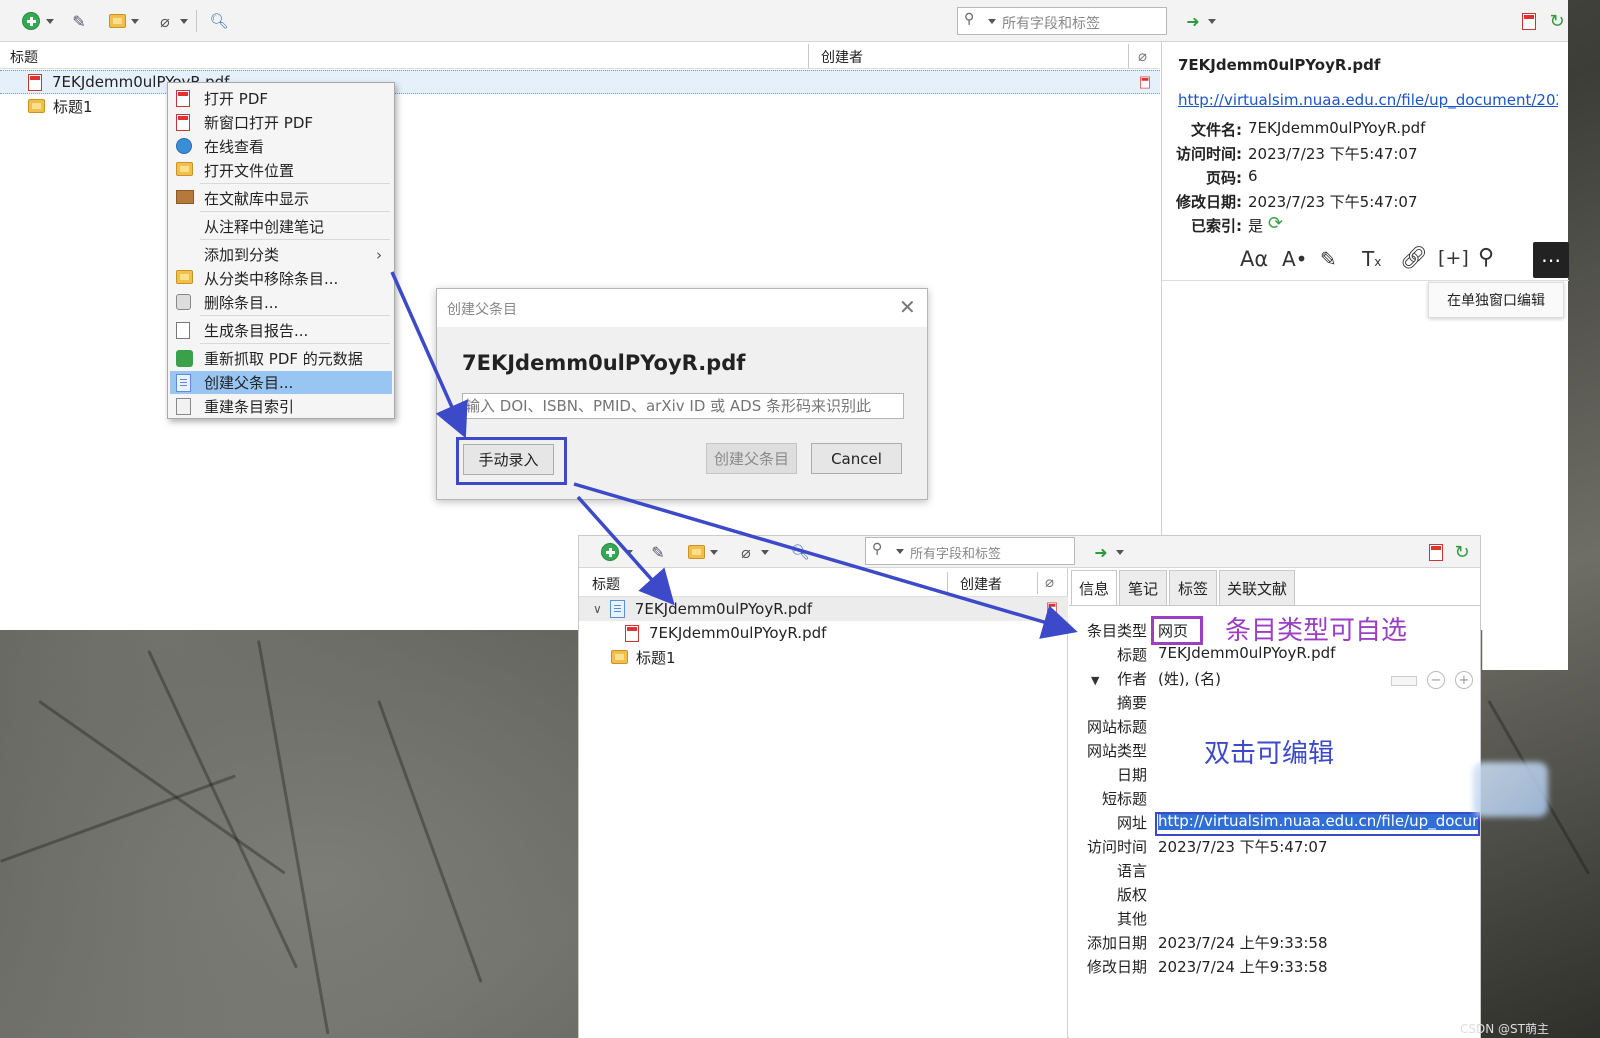 The width and height of the screenshot is (1600, 1038). What do you see at coordinates (1504, 1029) in the screenshot?
I see `watermark: CSDN @ST萌主` at bounding box center [1504, 1029].